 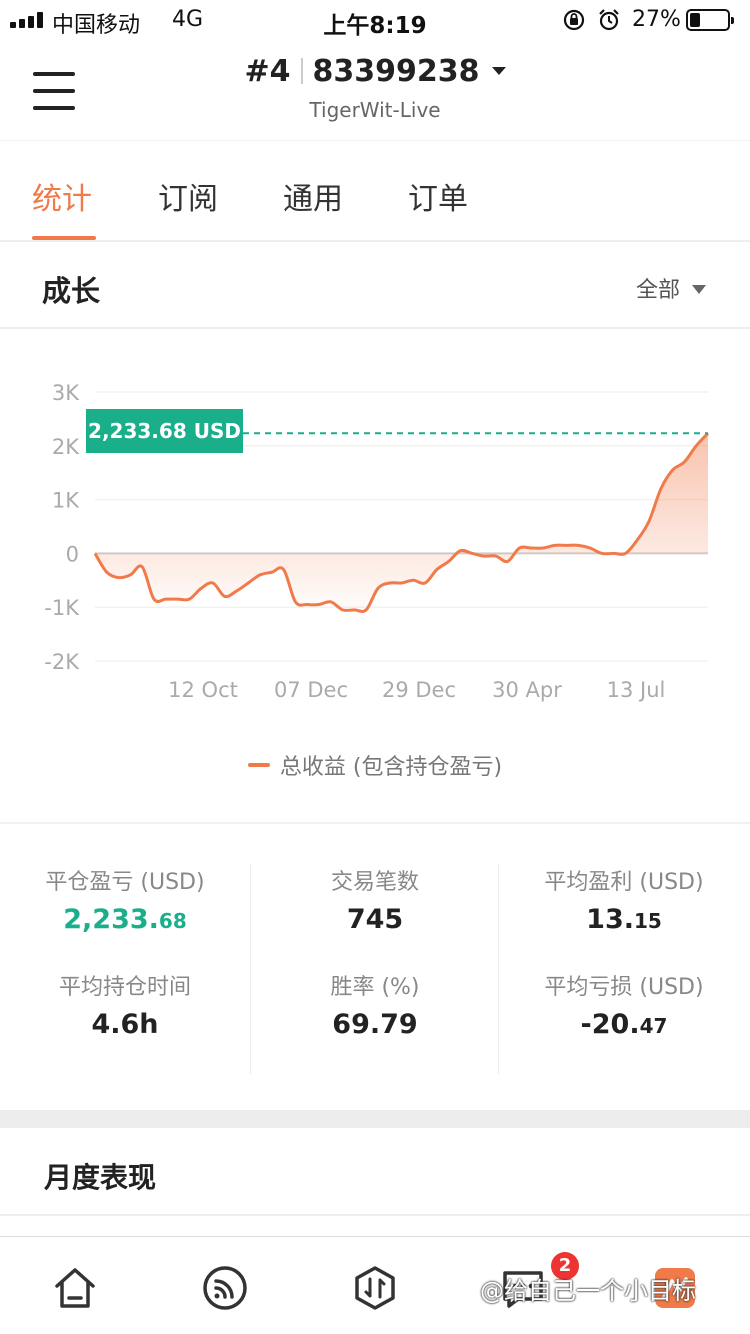 I want to click on stat-value: -20.47, so click(x=624, y=1024).